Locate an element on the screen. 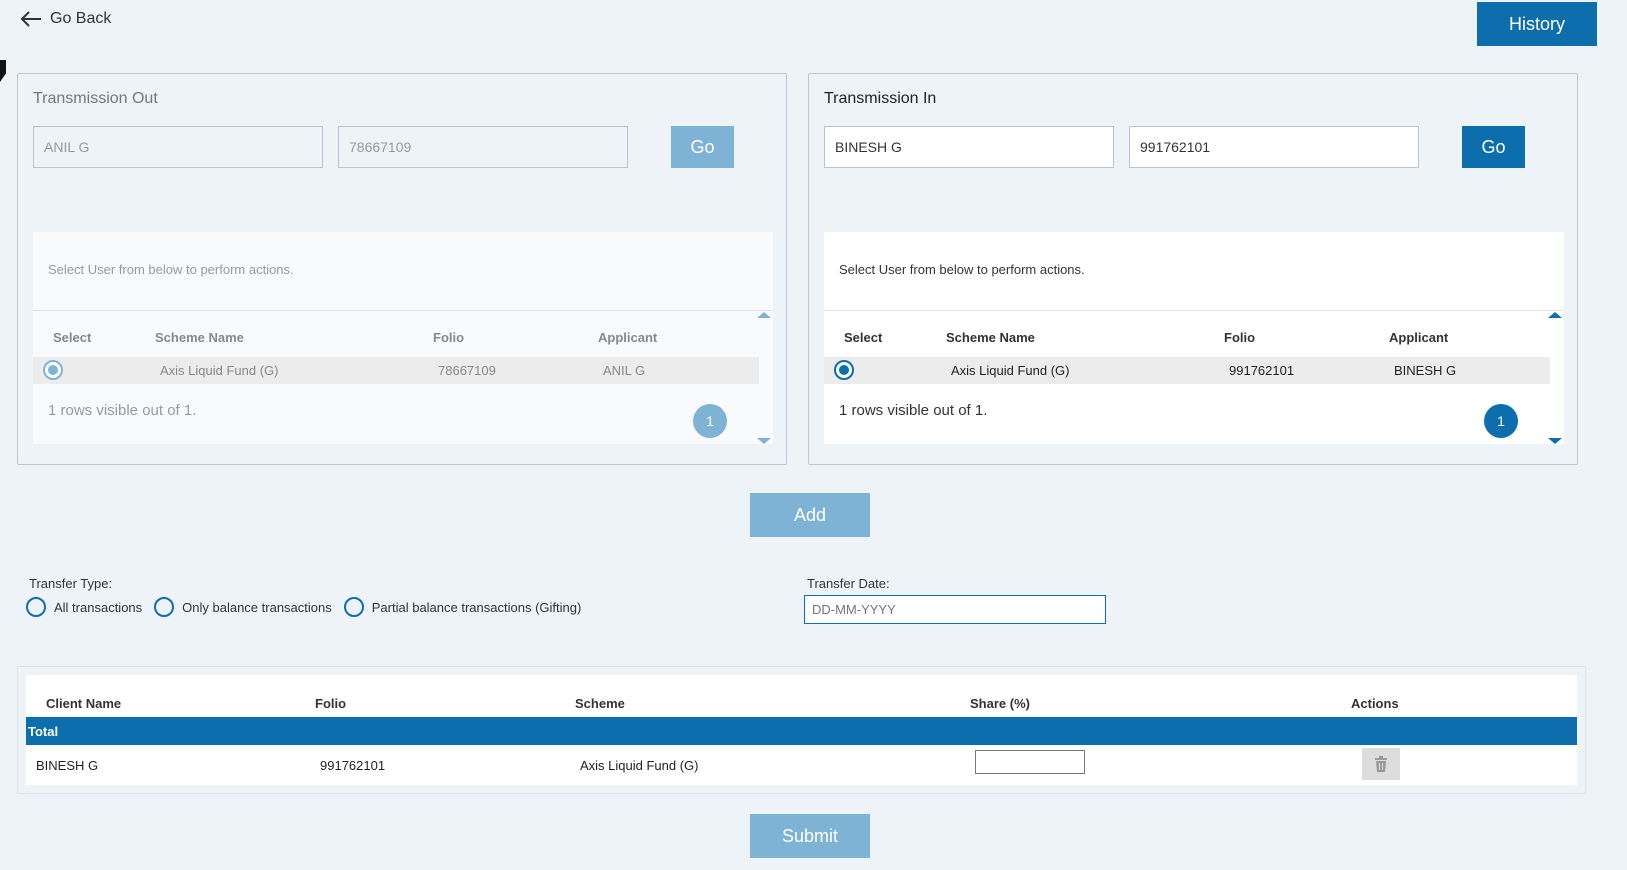 Image resolution: width=1627 pixels, height=870 pixels. out-rows-visible: 1 rows visible out of 1. is located at coordinates (122, 410).